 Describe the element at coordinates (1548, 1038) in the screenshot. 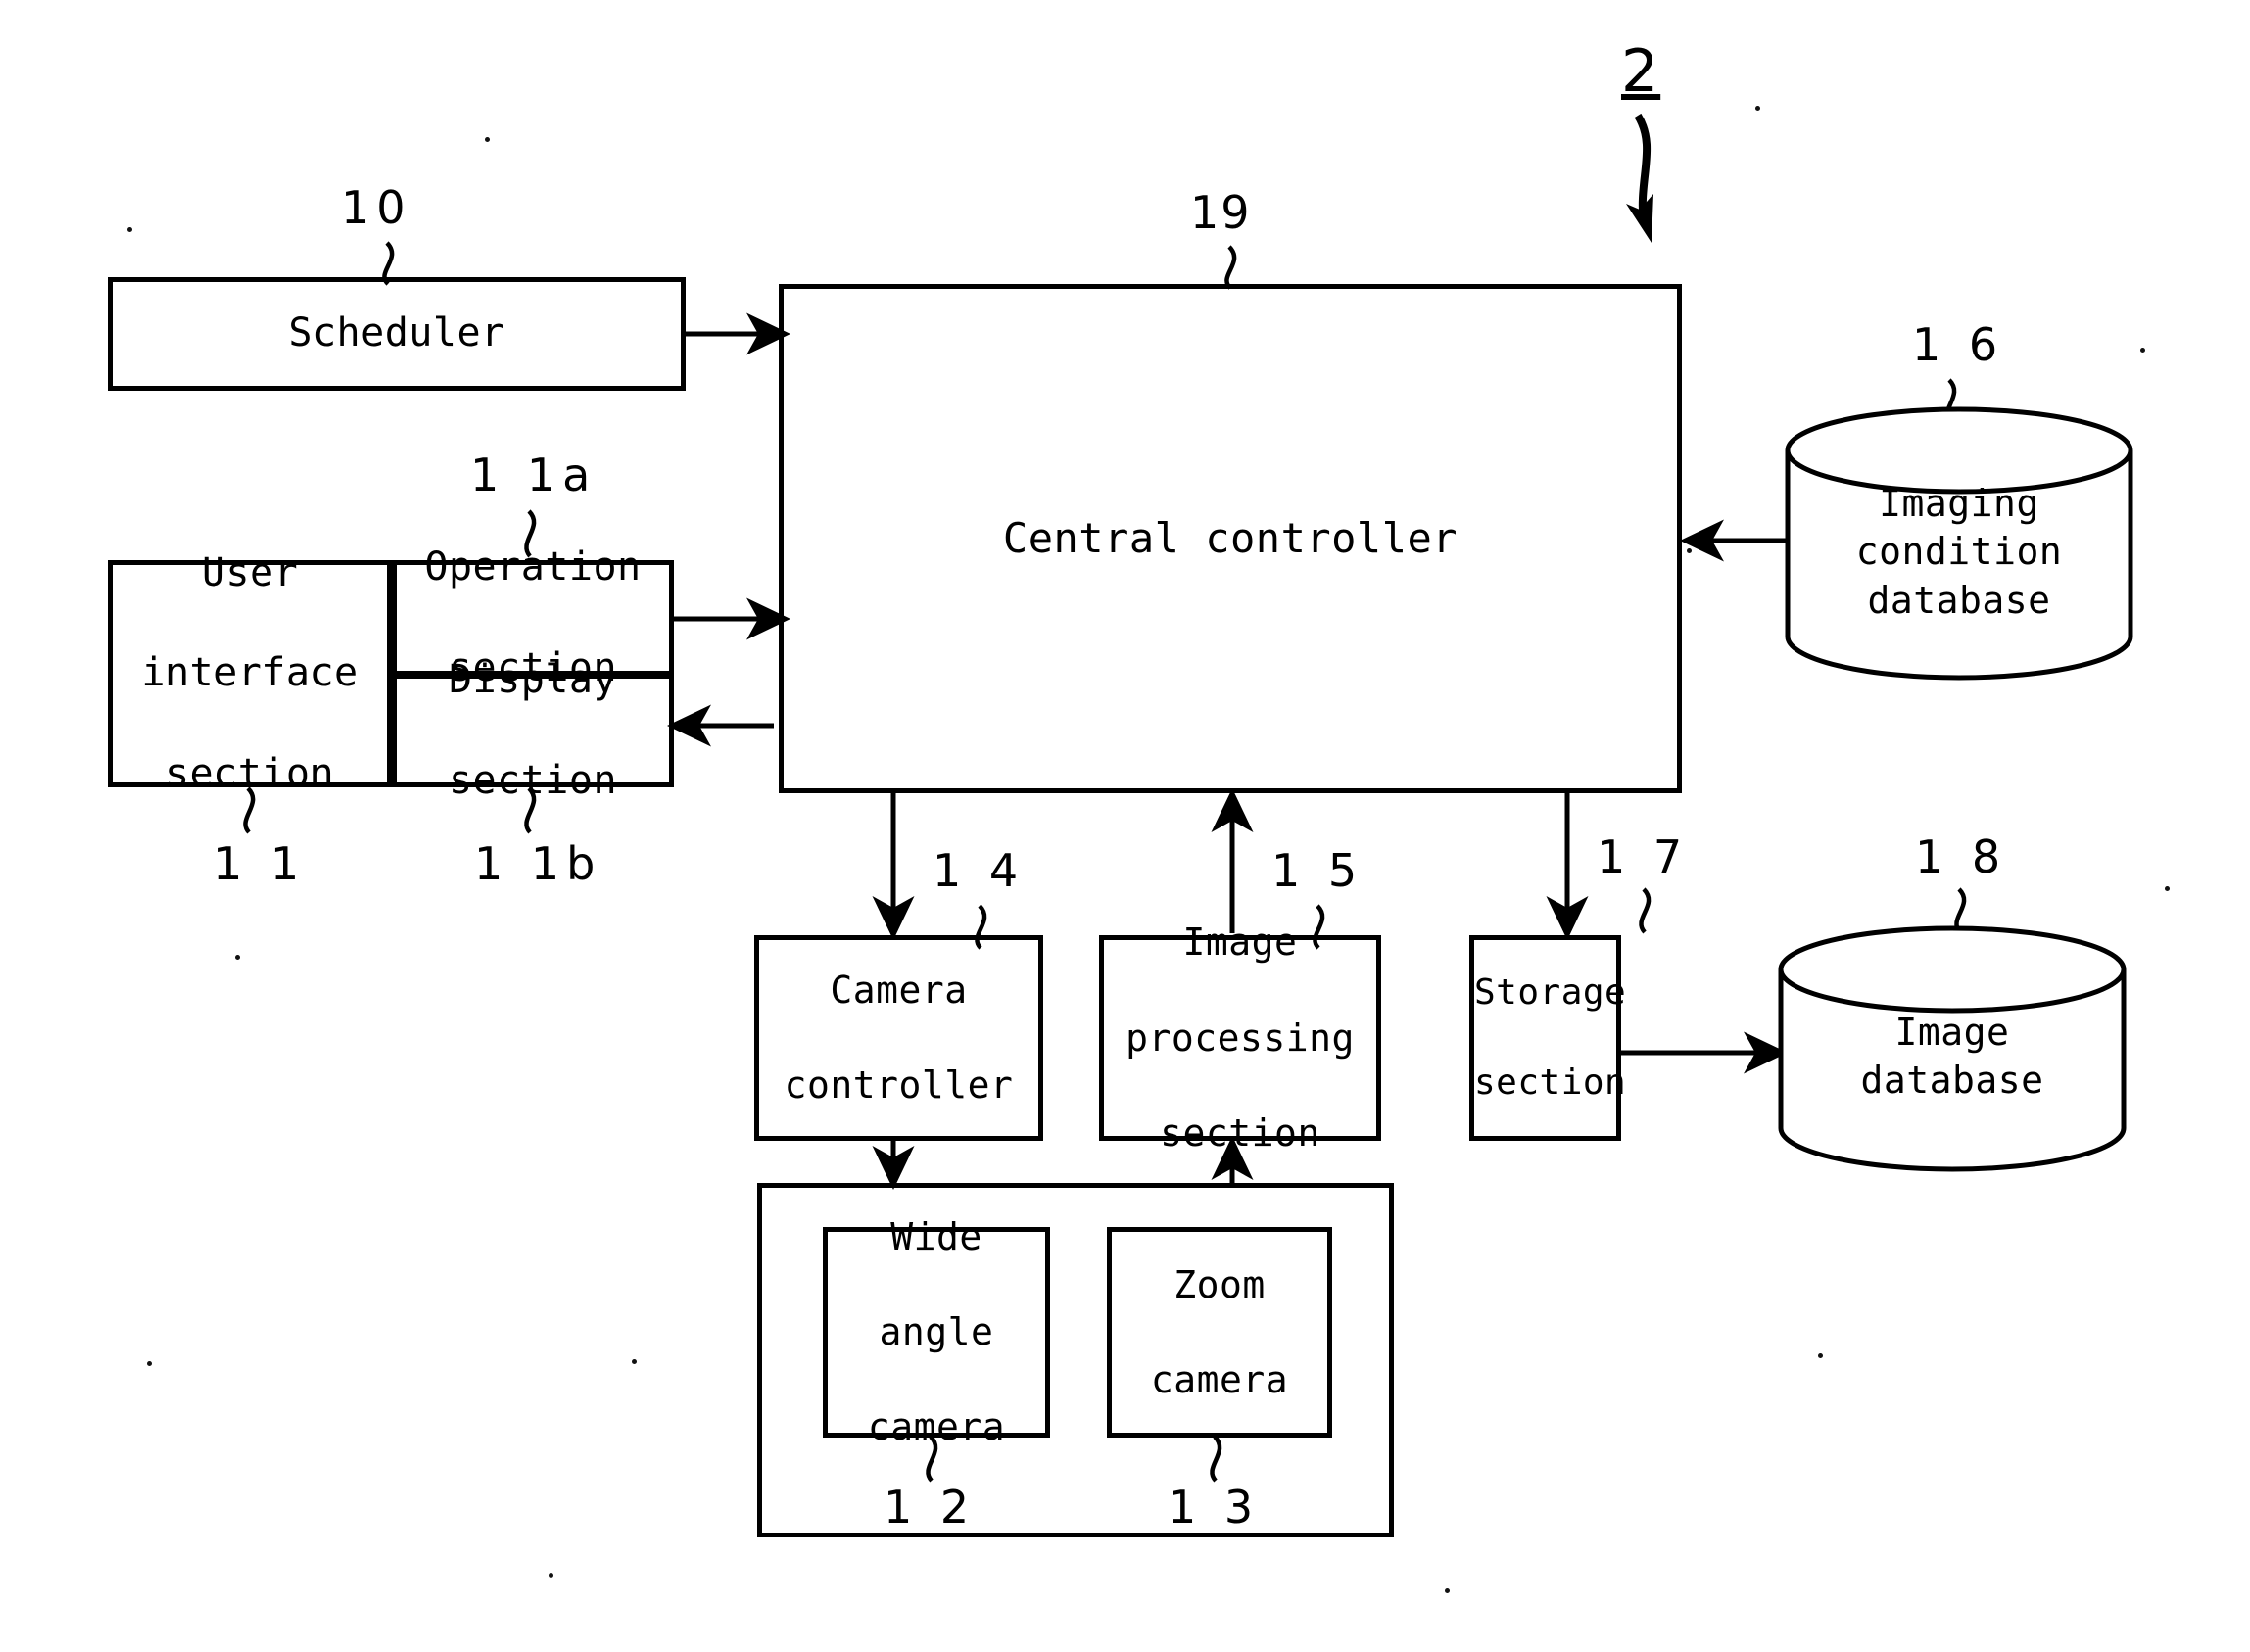

I see `storage-section-block: Storage section` at that location.